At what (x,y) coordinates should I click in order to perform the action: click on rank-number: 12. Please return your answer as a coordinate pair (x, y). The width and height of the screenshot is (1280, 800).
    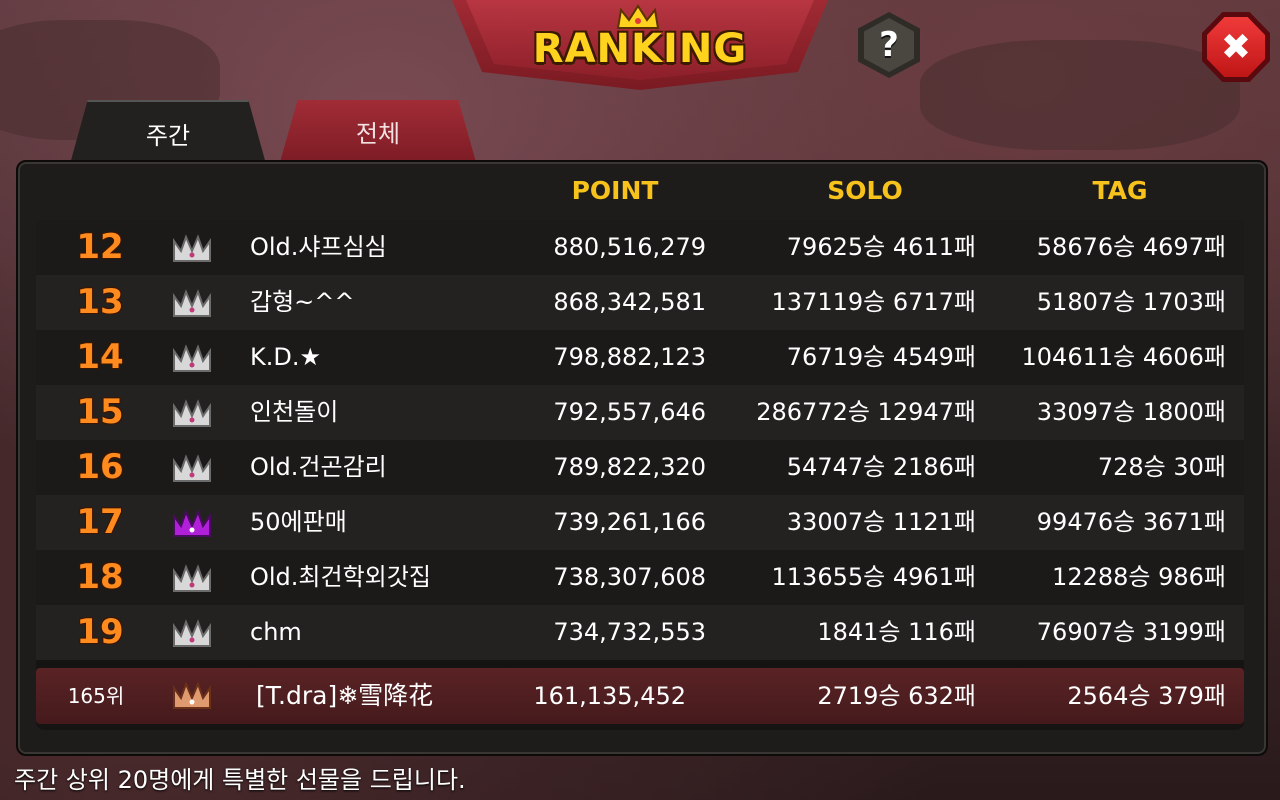
    Looking at the image, I should click on (100, 247).